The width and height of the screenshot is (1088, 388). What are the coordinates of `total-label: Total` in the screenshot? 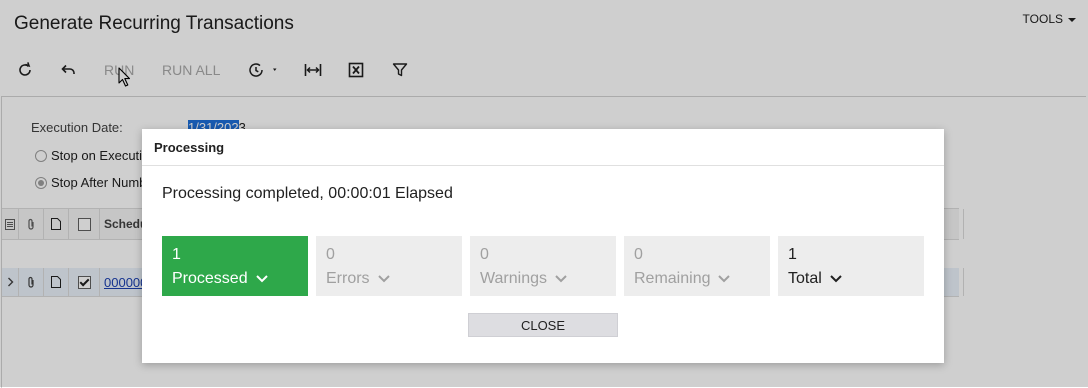 It's located at (805, 278).